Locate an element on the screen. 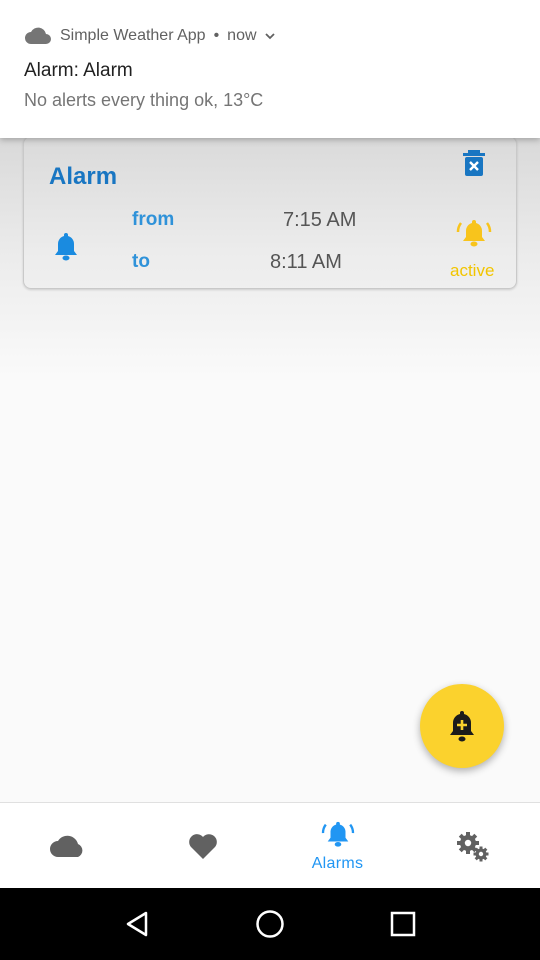  add-alarm-button is located at coordinates (462, 726).